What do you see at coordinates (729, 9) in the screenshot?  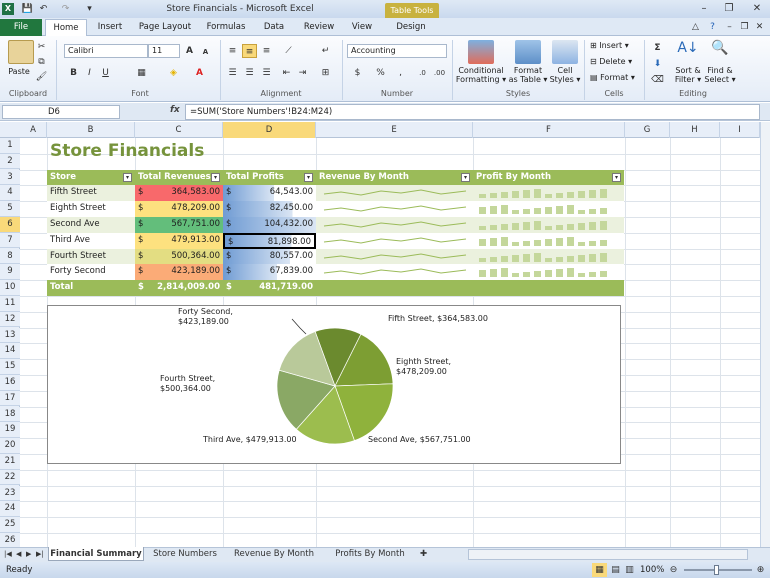 I see `restore-icon: ❐` at bounding box center [729, 9].